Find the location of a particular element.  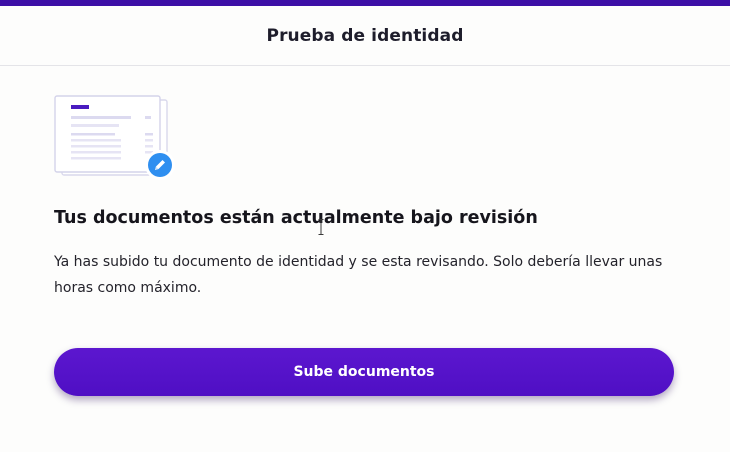

documents-under-review-icon is located at coordinates (116, 139).